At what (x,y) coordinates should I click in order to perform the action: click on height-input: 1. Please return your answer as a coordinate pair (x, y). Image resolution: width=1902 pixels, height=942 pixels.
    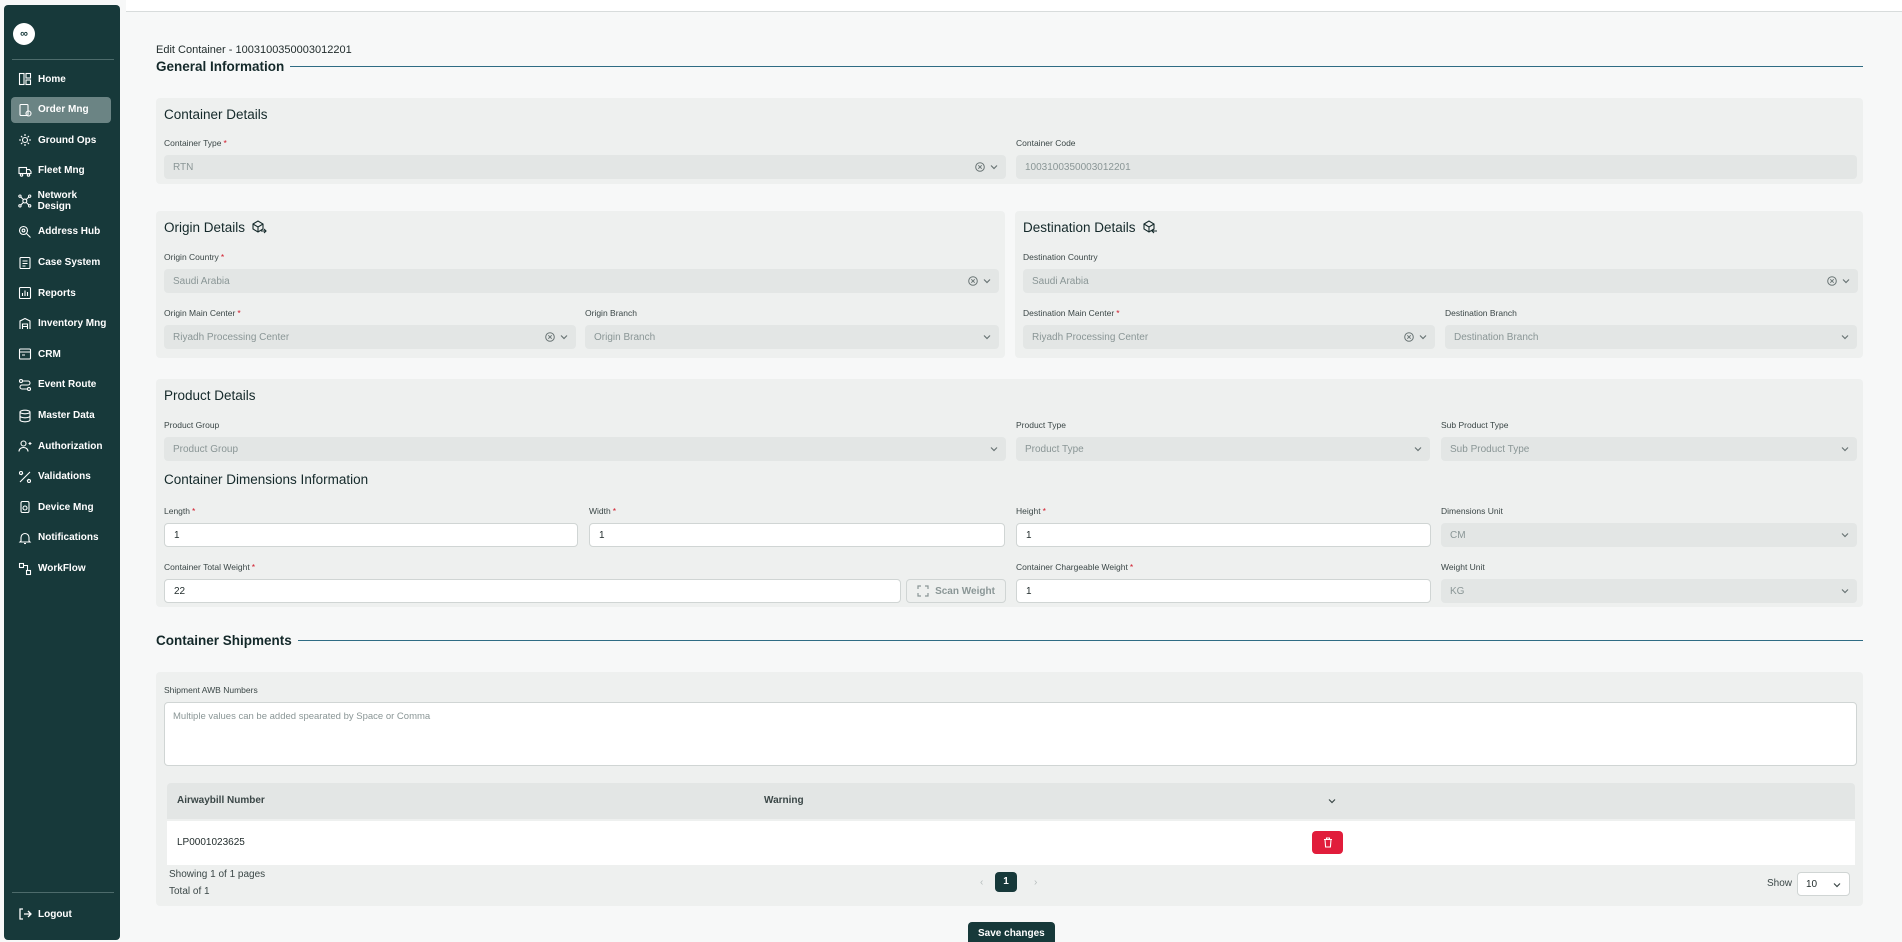
    Looking at the image, I should click on (1223, 535).